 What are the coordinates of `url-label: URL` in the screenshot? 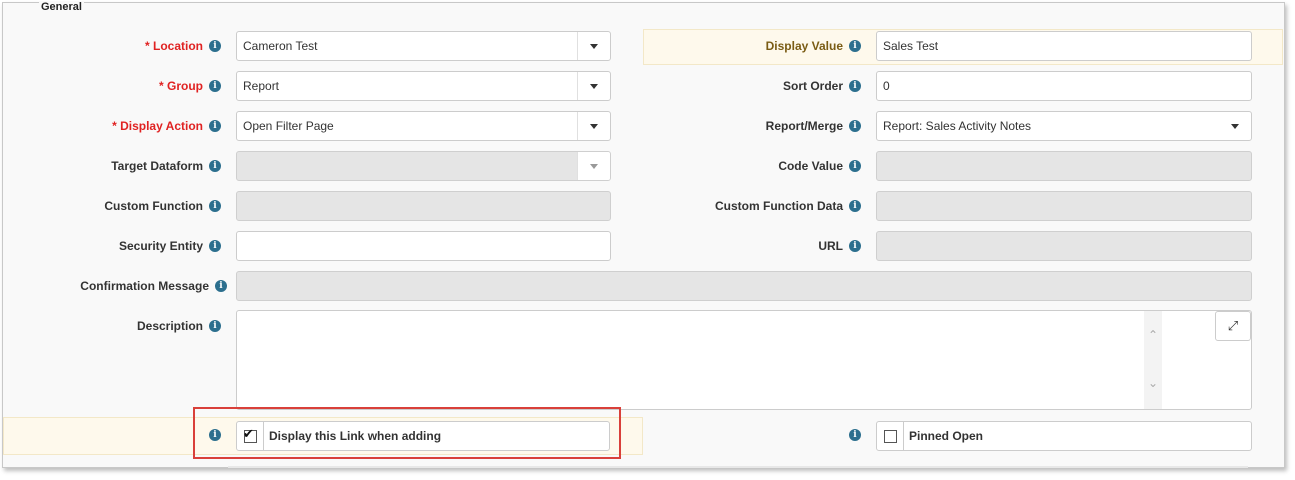 It's located at (830, 246).